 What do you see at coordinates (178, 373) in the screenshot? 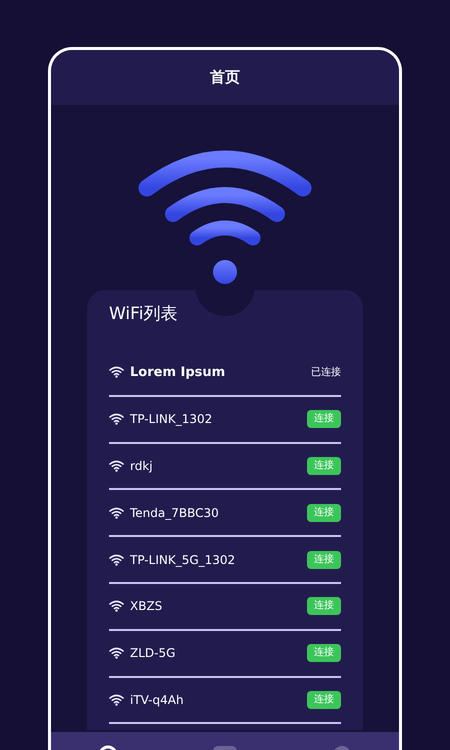
I see `network-name: Lorem Ipsum` at bounding box center [178, 373].